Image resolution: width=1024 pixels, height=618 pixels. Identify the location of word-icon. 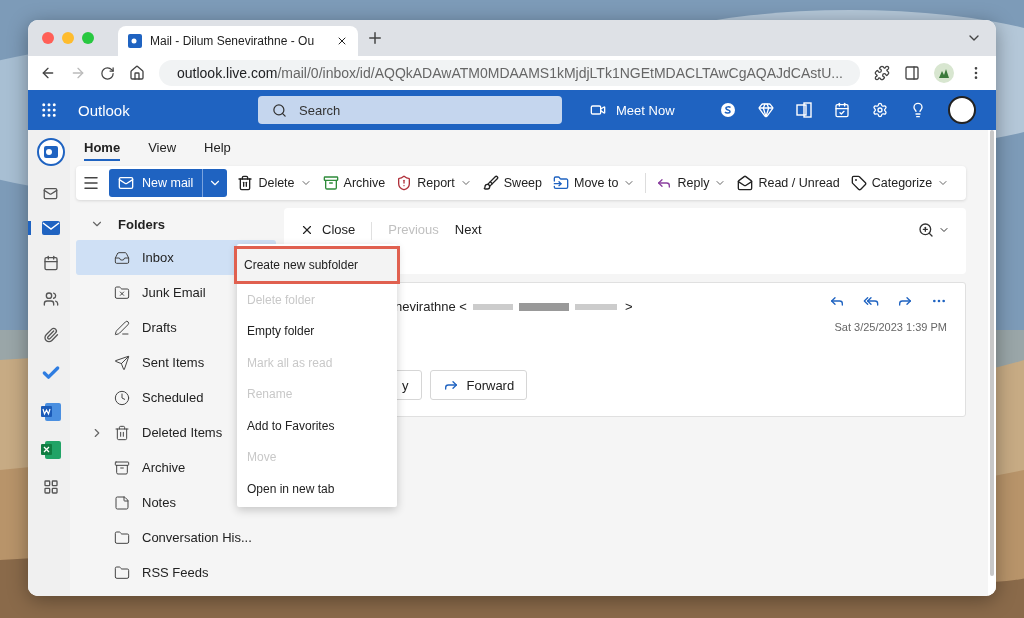
(50, 412).